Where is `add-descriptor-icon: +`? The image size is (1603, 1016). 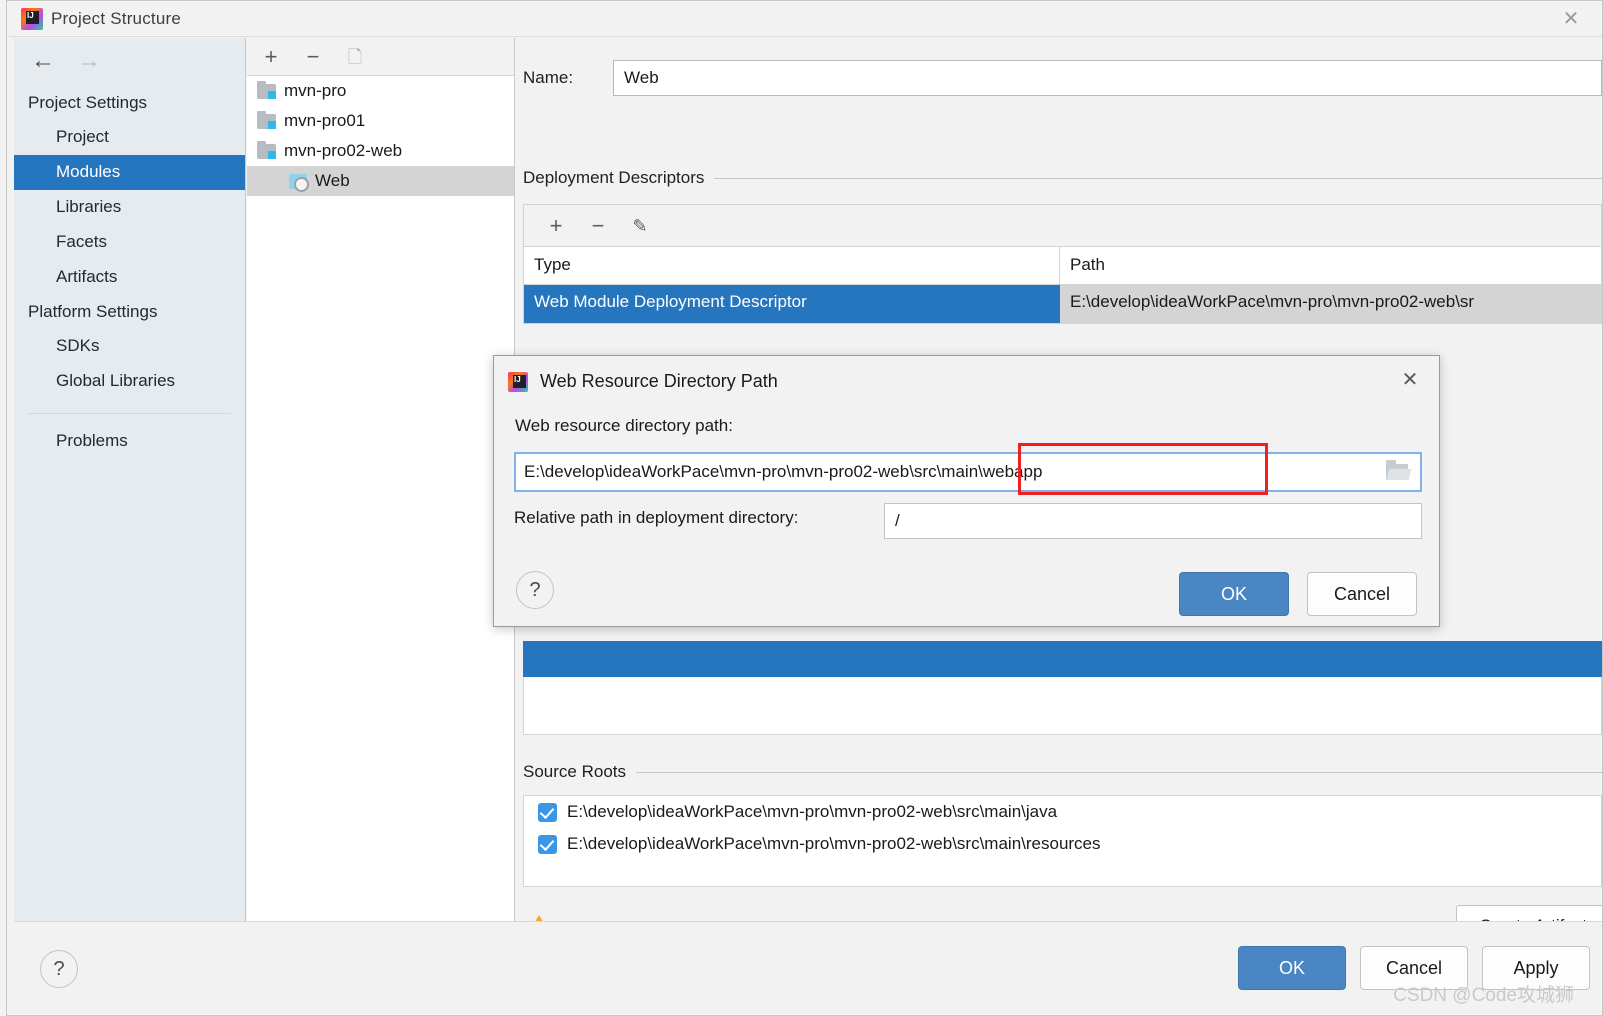 add-descriptor-icon: + is located at coordinates (556, 226).